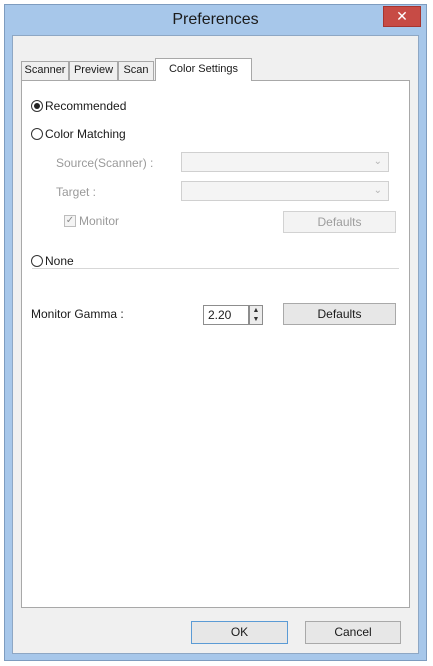 This screenshot has height=666, width=433. I want to click on monitor-gamma-stepper: ▲ ▼, so click(256, 315).